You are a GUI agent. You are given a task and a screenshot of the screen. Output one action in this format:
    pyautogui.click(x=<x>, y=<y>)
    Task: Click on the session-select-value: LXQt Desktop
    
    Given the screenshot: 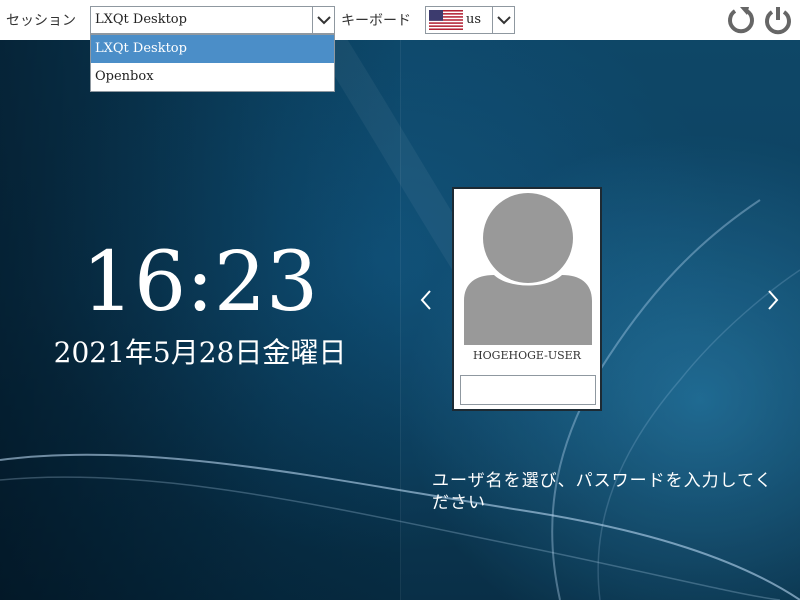 What is the action you would take?
    pyautogui.click(x=141, y=19)
    